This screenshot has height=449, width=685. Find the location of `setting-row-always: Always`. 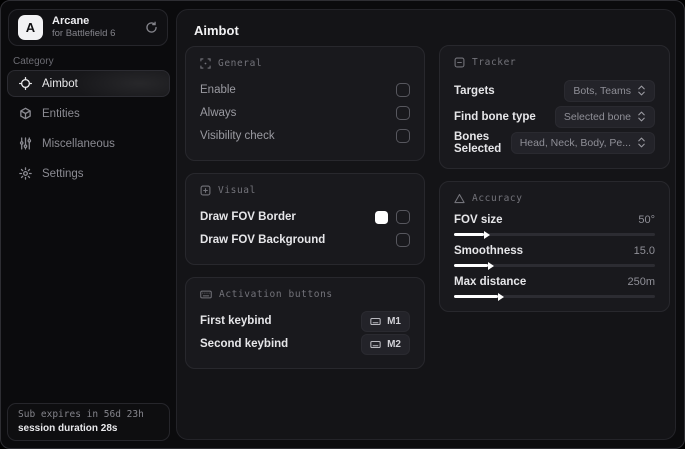

setting-row-always: Always is located at coordinates (305, 113).